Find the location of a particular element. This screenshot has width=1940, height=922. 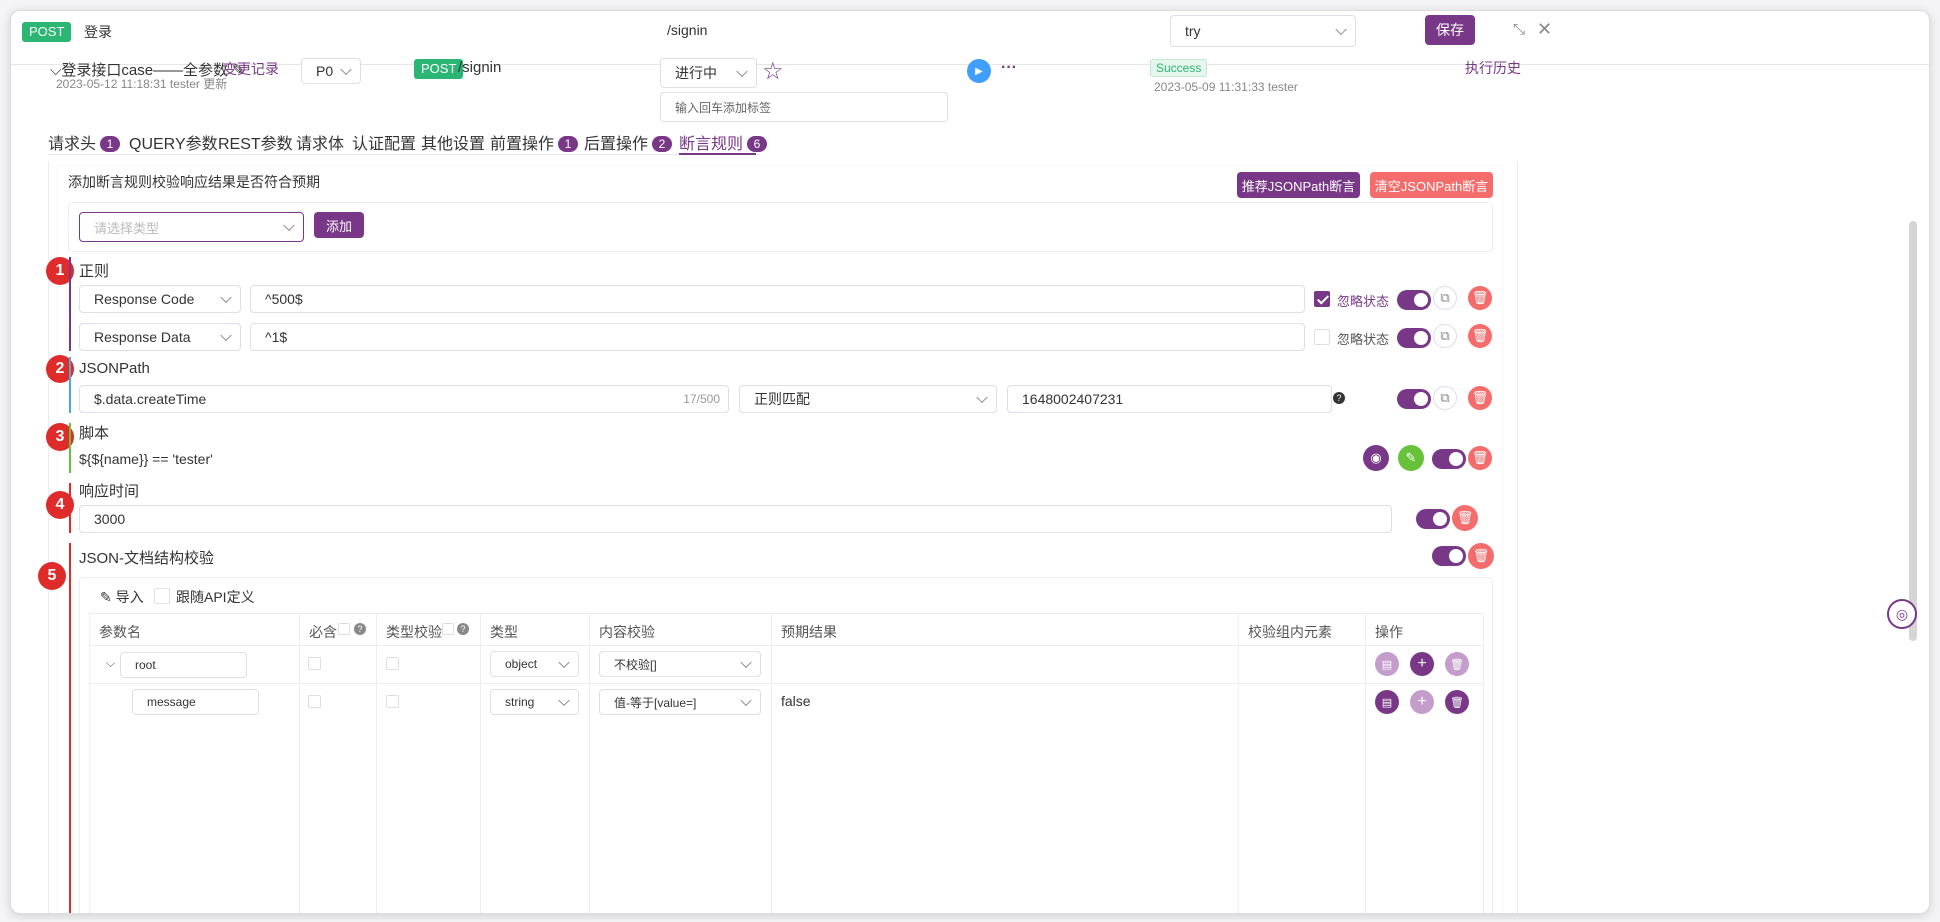

tab-post: 后置操作 2 is located at coordinates (628, 142).